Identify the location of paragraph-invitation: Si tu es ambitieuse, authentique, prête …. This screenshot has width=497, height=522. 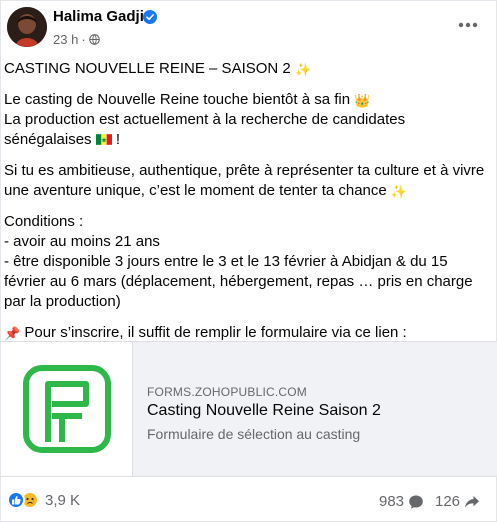
(247, 181).